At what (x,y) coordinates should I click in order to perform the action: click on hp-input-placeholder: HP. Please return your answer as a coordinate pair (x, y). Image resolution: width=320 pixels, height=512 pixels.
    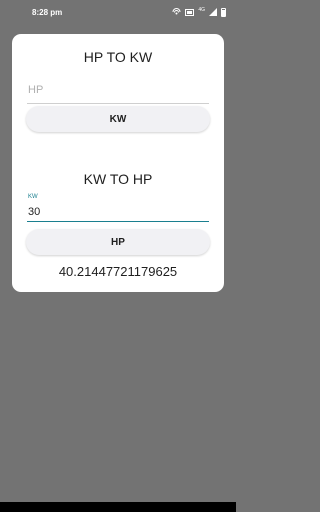
    Looking at the image, I should click on (36, 90).